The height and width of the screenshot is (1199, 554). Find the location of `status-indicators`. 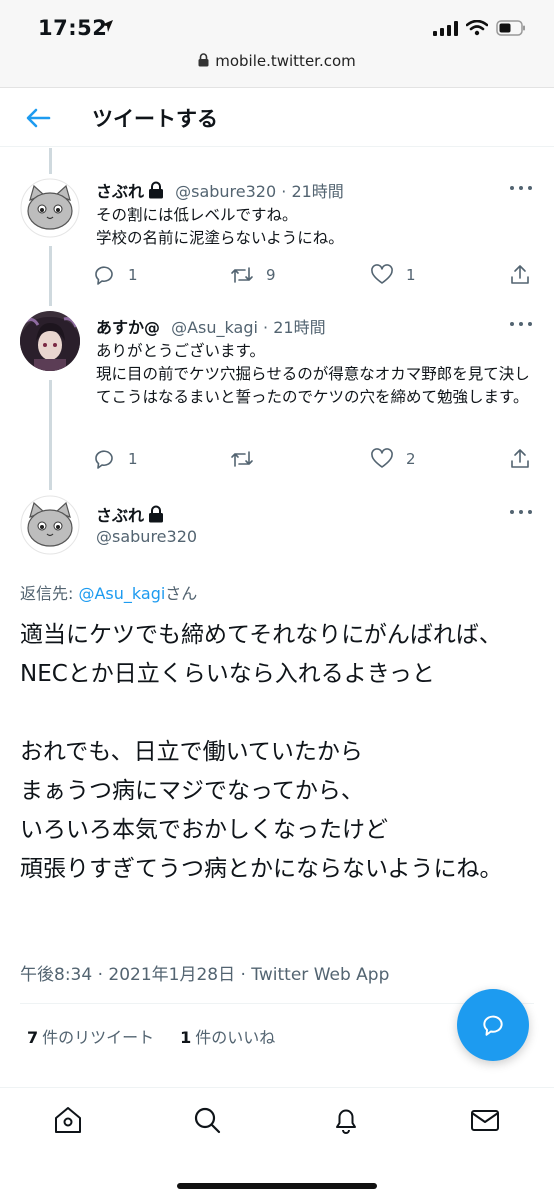

status-indicators is located at coordinates (479, 28).